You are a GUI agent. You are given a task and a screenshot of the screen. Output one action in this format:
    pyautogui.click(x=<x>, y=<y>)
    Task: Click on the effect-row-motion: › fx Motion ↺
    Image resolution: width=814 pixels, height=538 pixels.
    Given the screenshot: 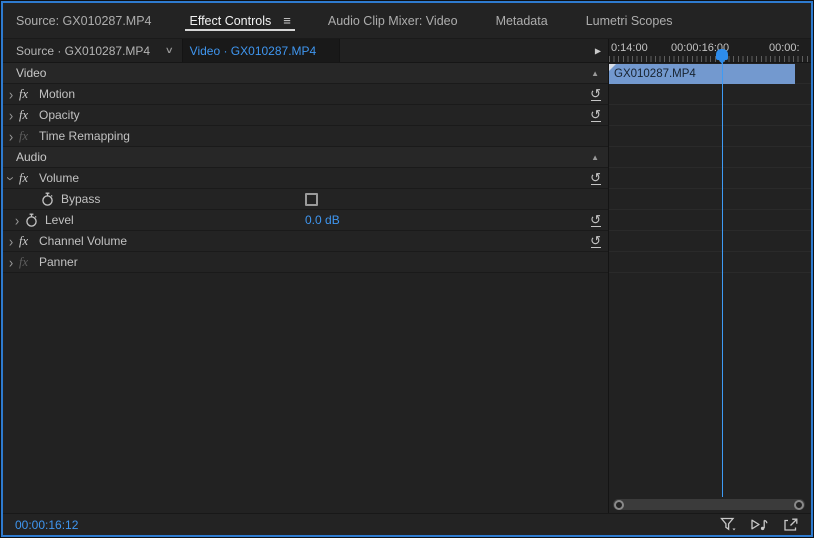 What is the action you would take?
    pyautogui.click(x=305, y=94)
    